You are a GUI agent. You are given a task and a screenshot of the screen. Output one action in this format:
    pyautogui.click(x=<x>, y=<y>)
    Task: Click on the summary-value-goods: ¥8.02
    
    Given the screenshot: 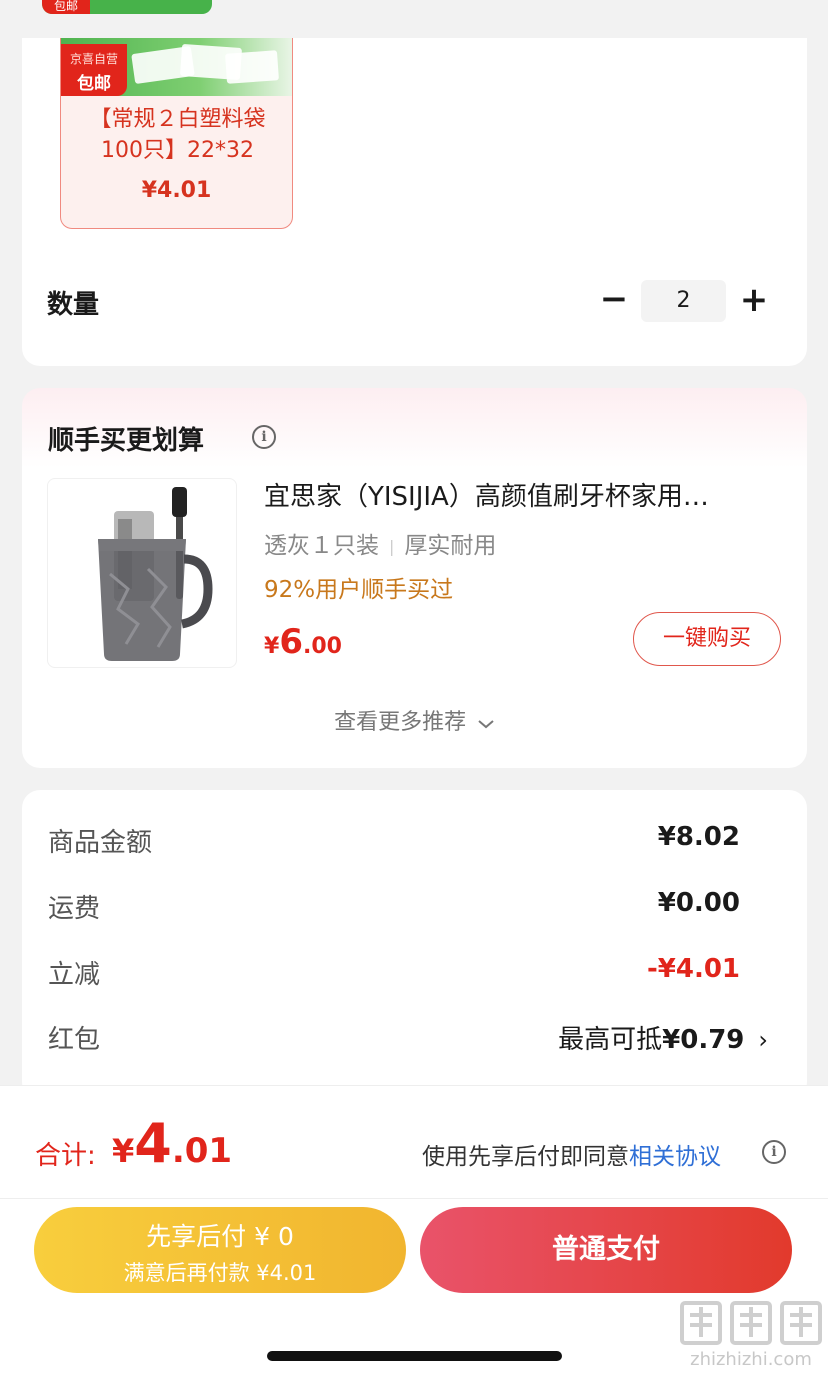 What is the action you would take?
    pyautogui.click(x=698, y=837)
    